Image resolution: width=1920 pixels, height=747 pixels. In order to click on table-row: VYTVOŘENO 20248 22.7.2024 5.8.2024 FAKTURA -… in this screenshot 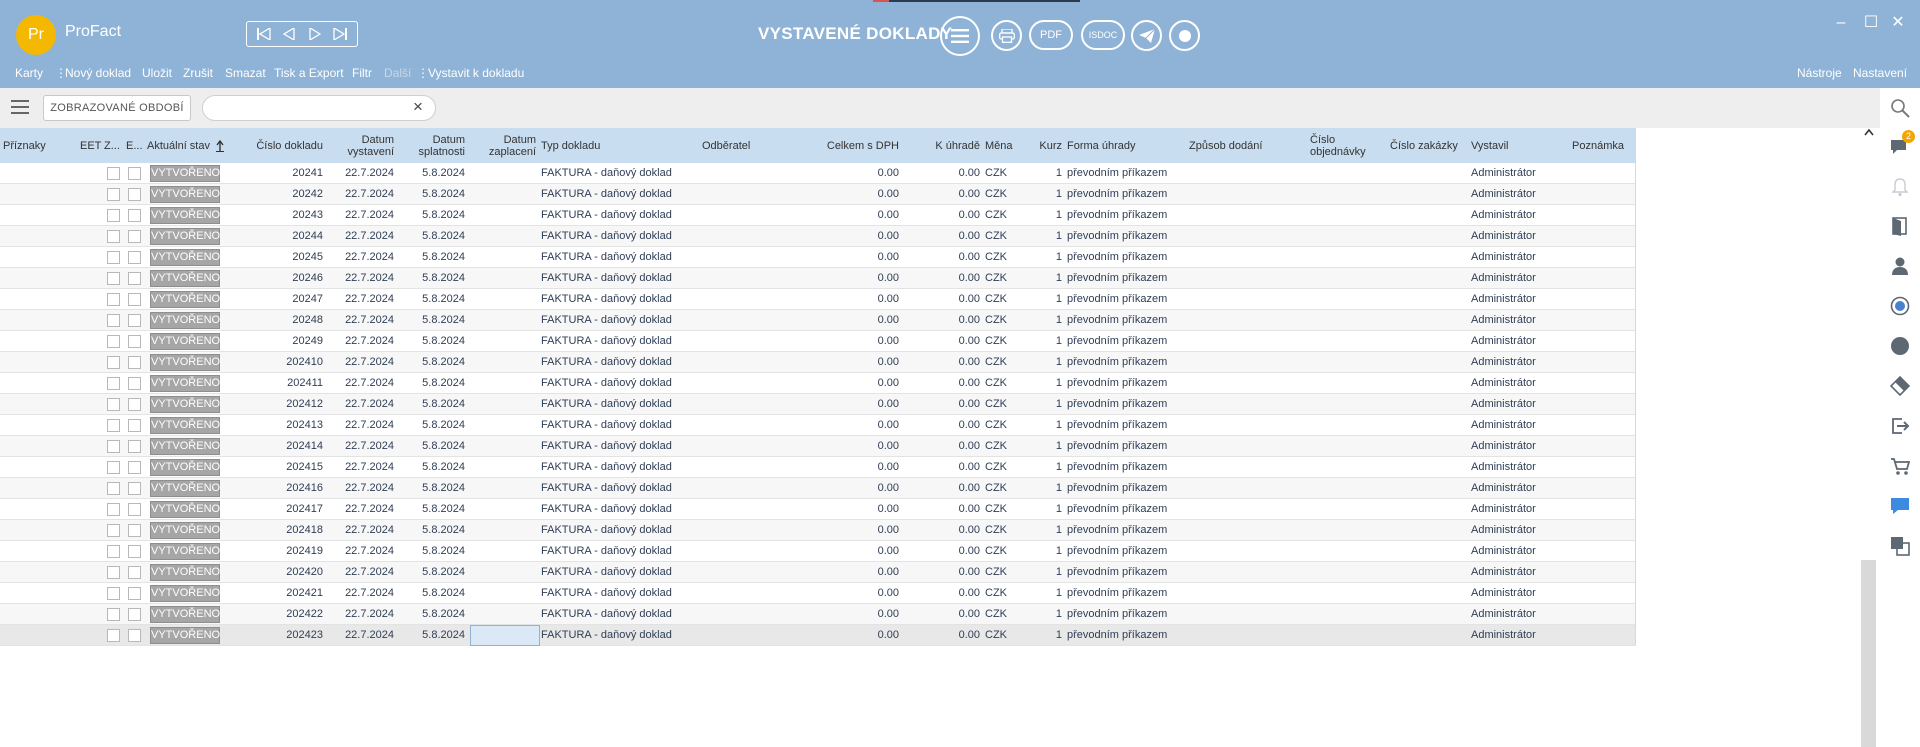, I will do `click(818, 320)`.